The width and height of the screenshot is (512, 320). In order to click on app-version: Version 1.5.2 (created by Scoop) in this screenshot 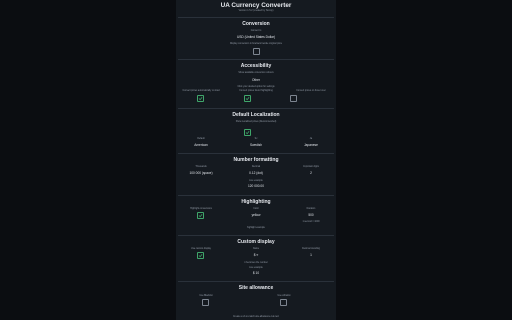, I will do `click(256, 10)`.